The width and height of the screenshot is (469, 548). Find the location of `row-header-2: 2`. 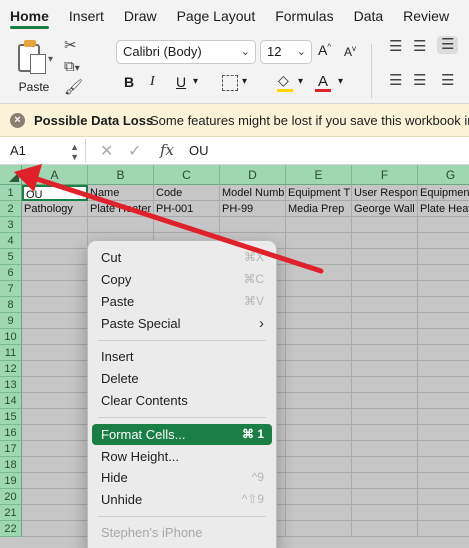

row-header-2: 2 is located at coordinates (11, 209).